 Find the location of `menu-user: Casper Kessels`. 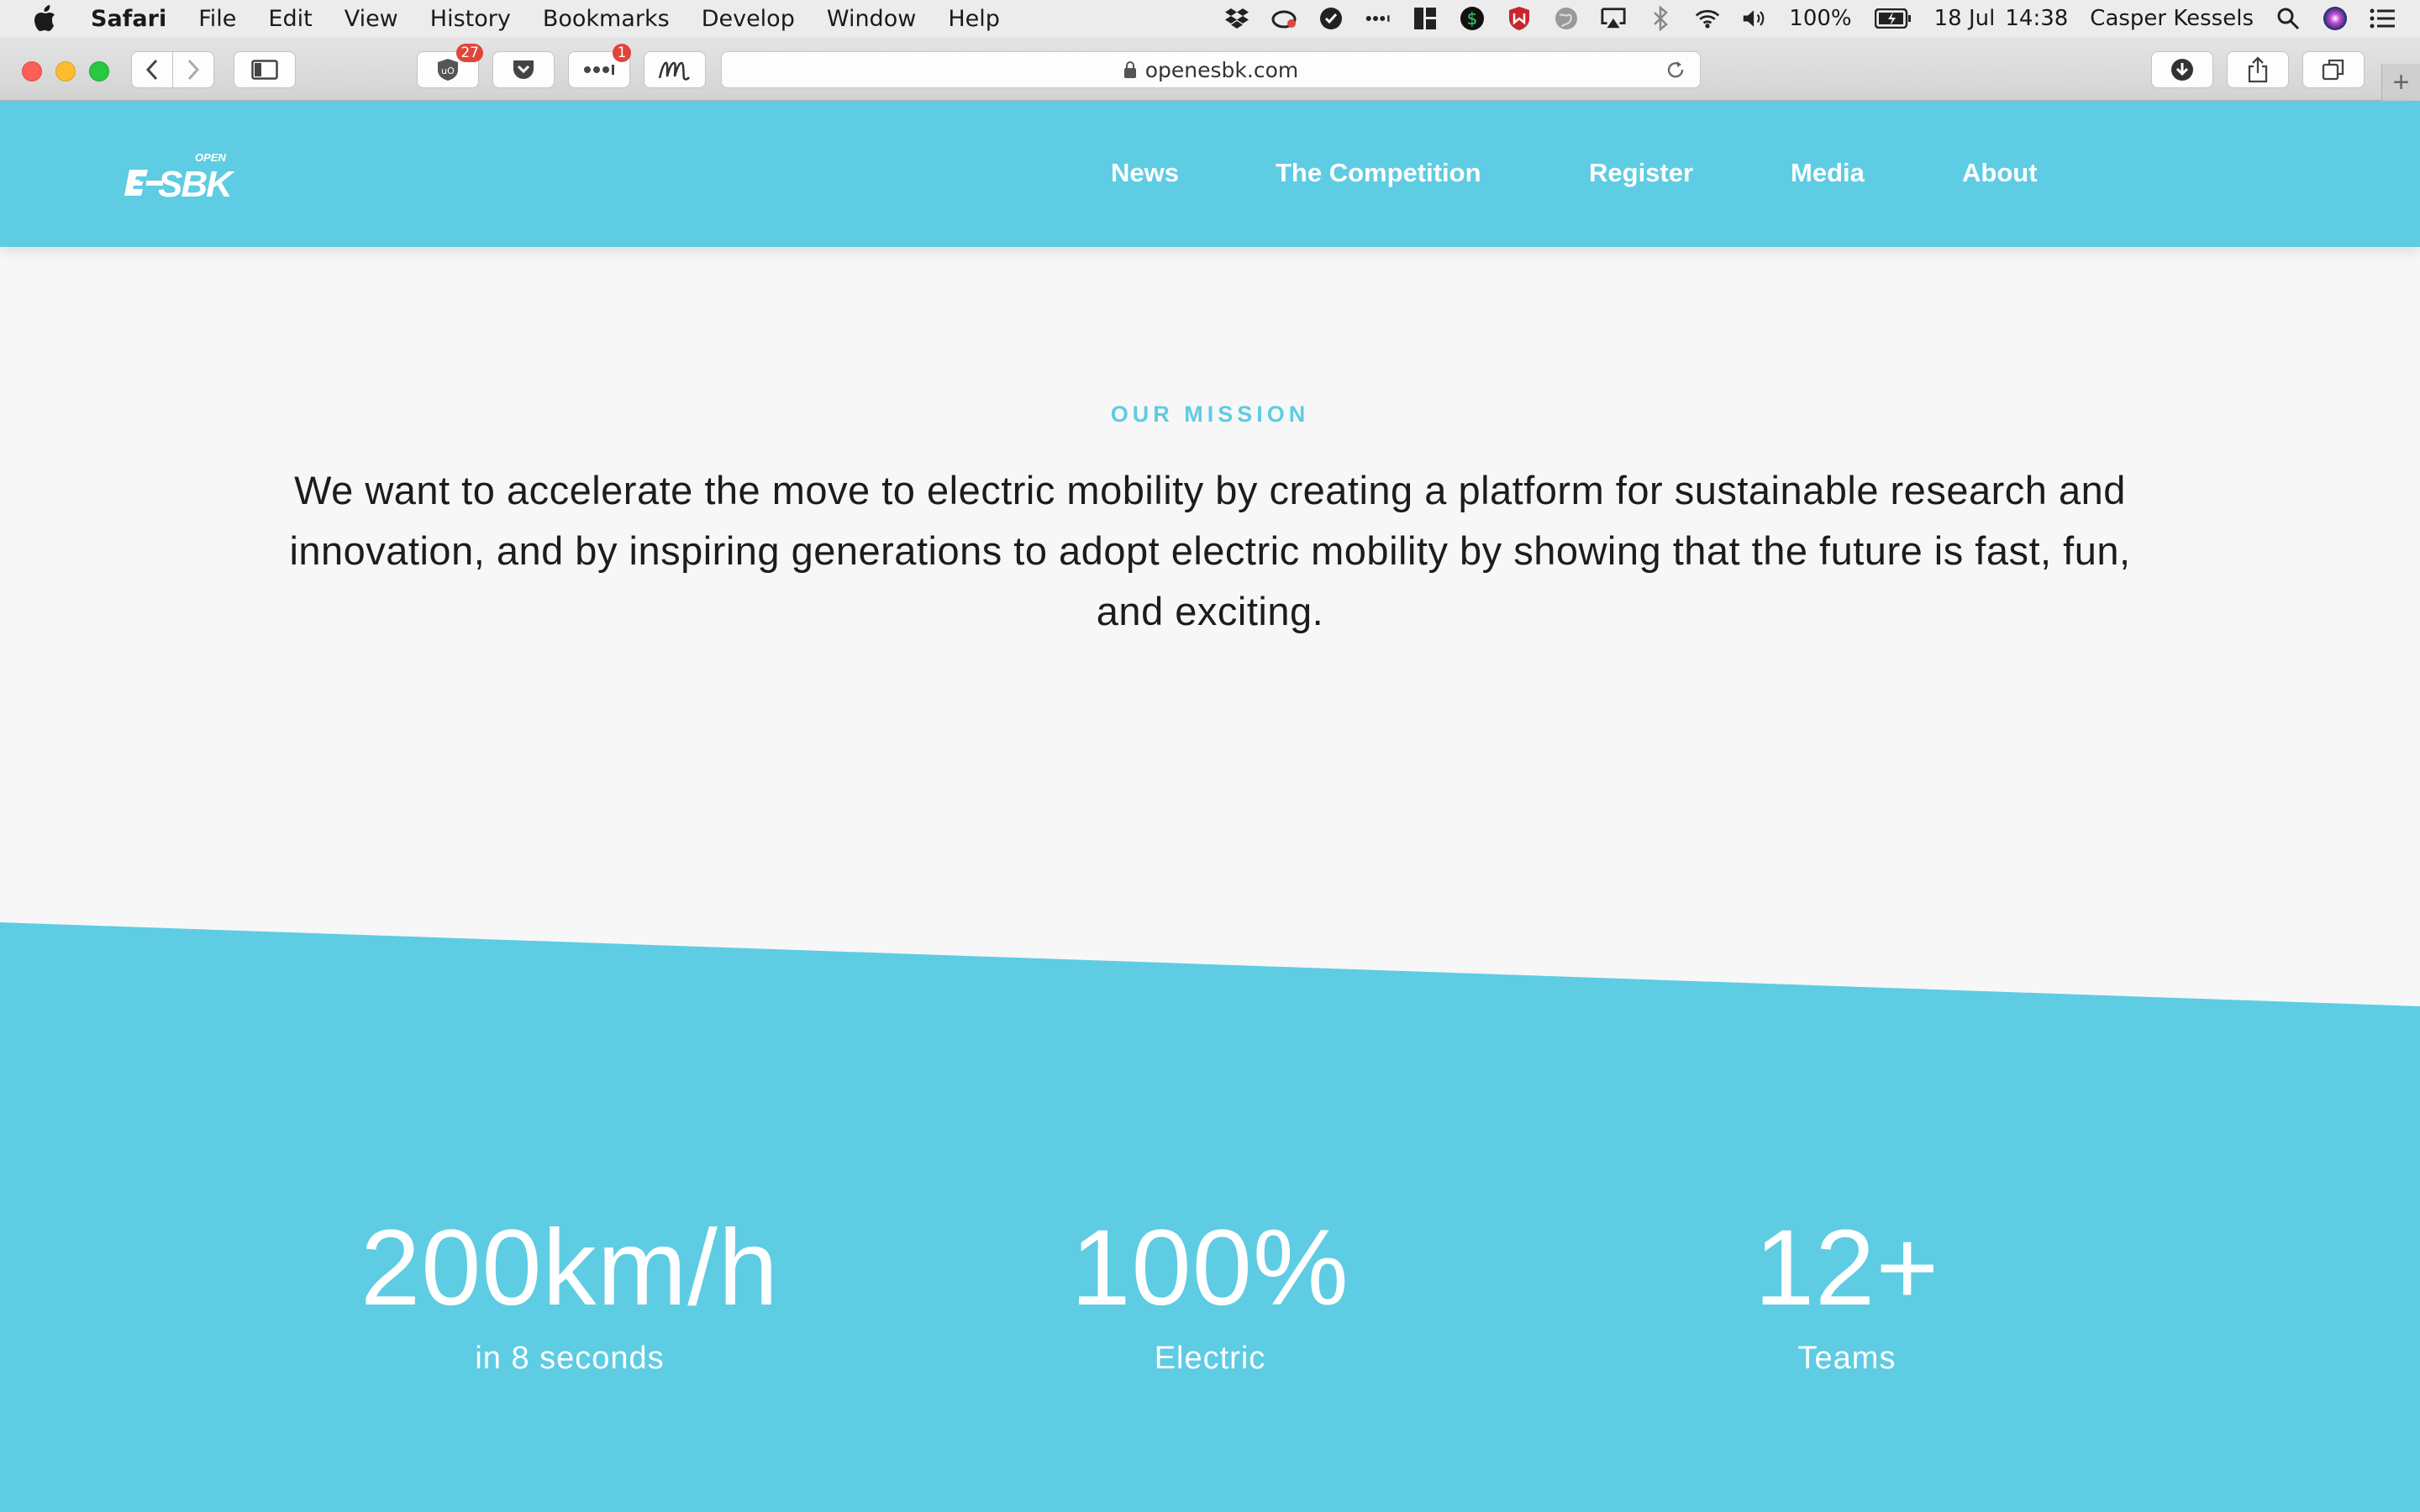

menu-user: Casper Kessels is located at coordinates (2172, 18).